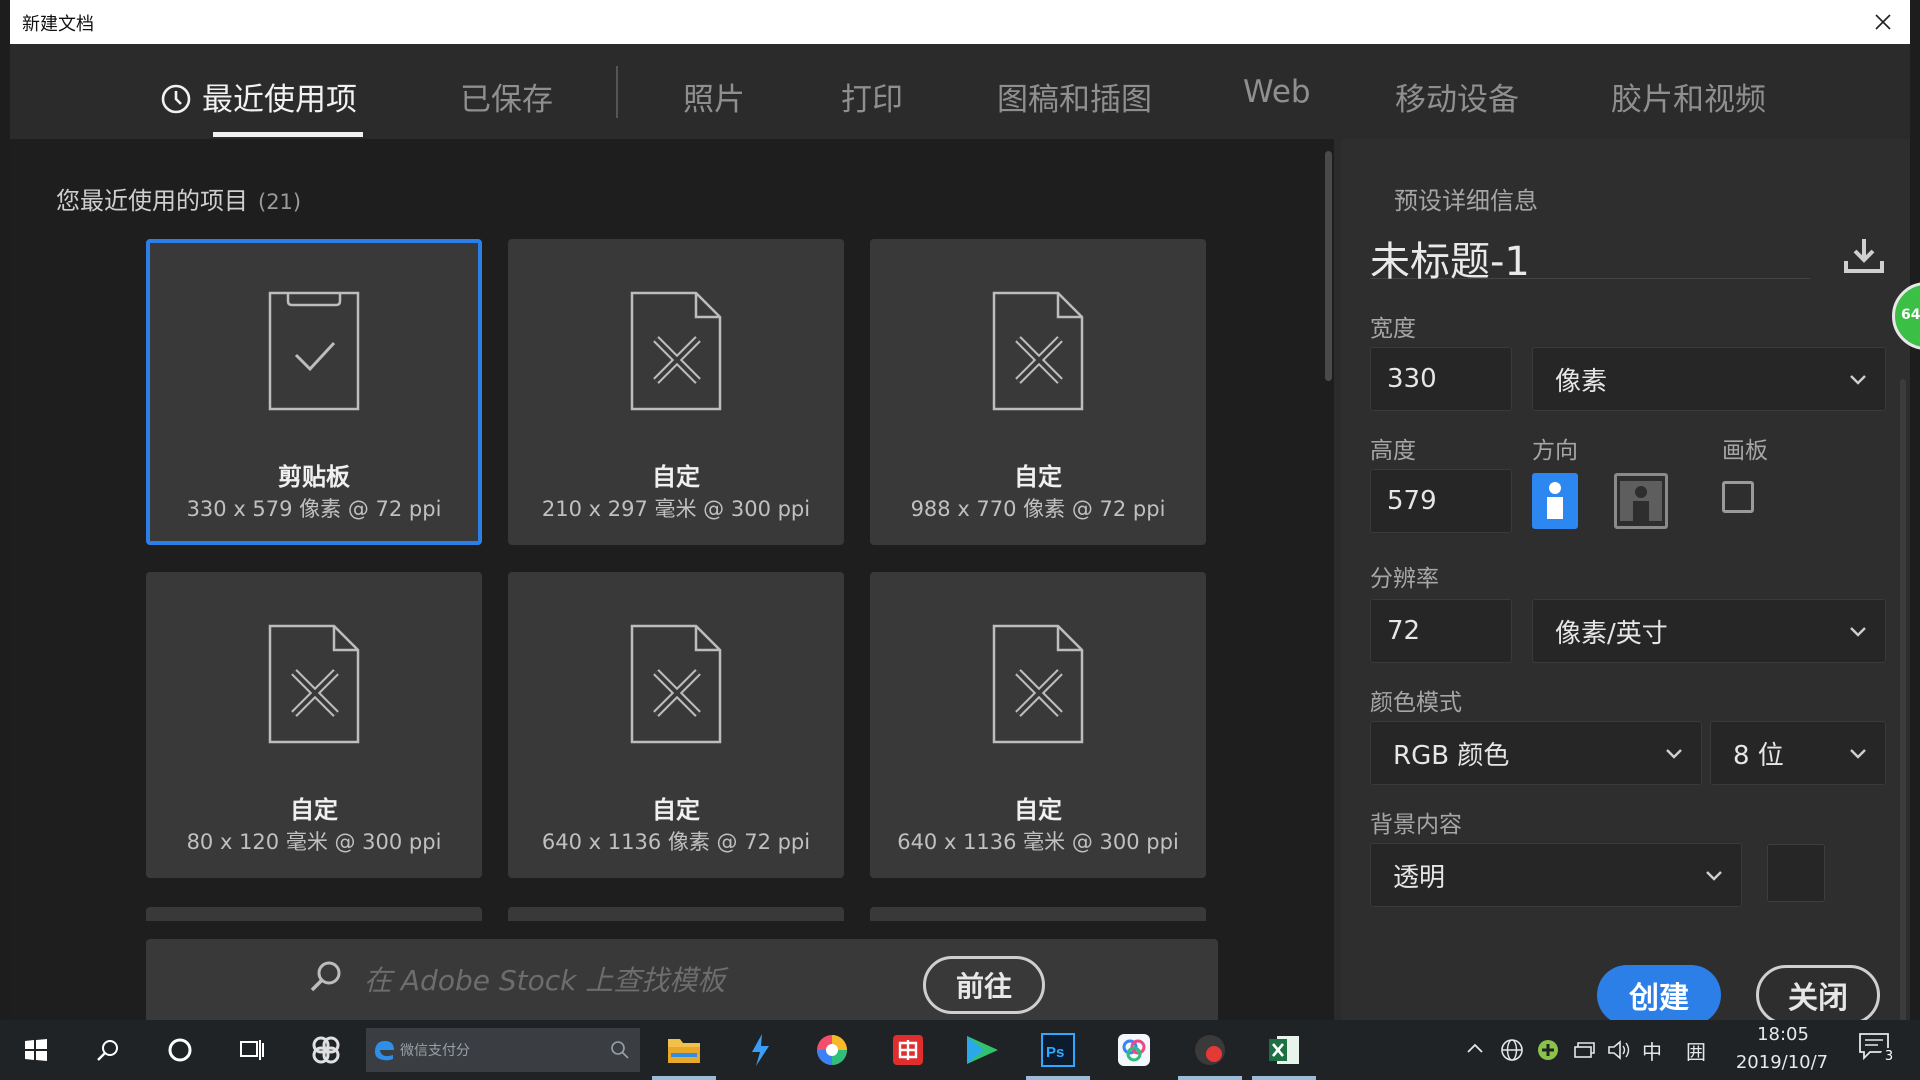 The width and height of the screenshot is (1920, 1080). Describe the element at coordinates (1441, 379) in the screenshot. I see `width-input: 330` at that location.